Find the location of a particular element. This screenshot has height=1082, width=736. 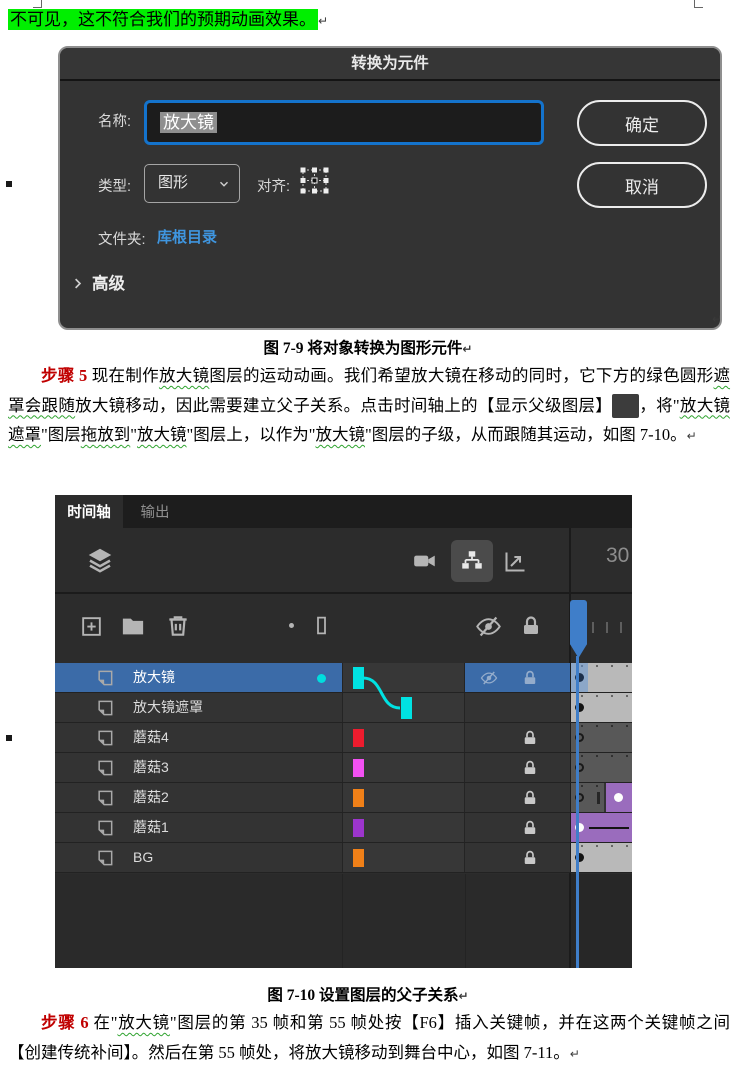

layer-name: 放大镜 is located at coordinates (154, 677).